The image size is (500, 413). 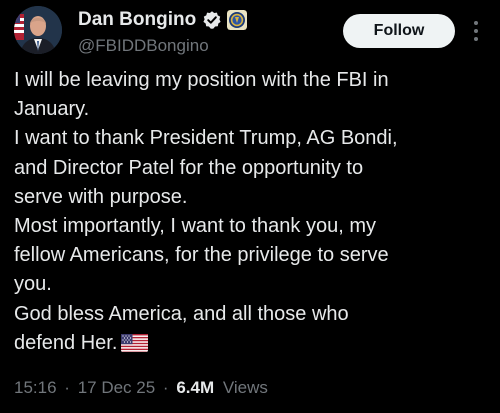 I want to click on more-vertical-icon, so click(x=476, y=31).